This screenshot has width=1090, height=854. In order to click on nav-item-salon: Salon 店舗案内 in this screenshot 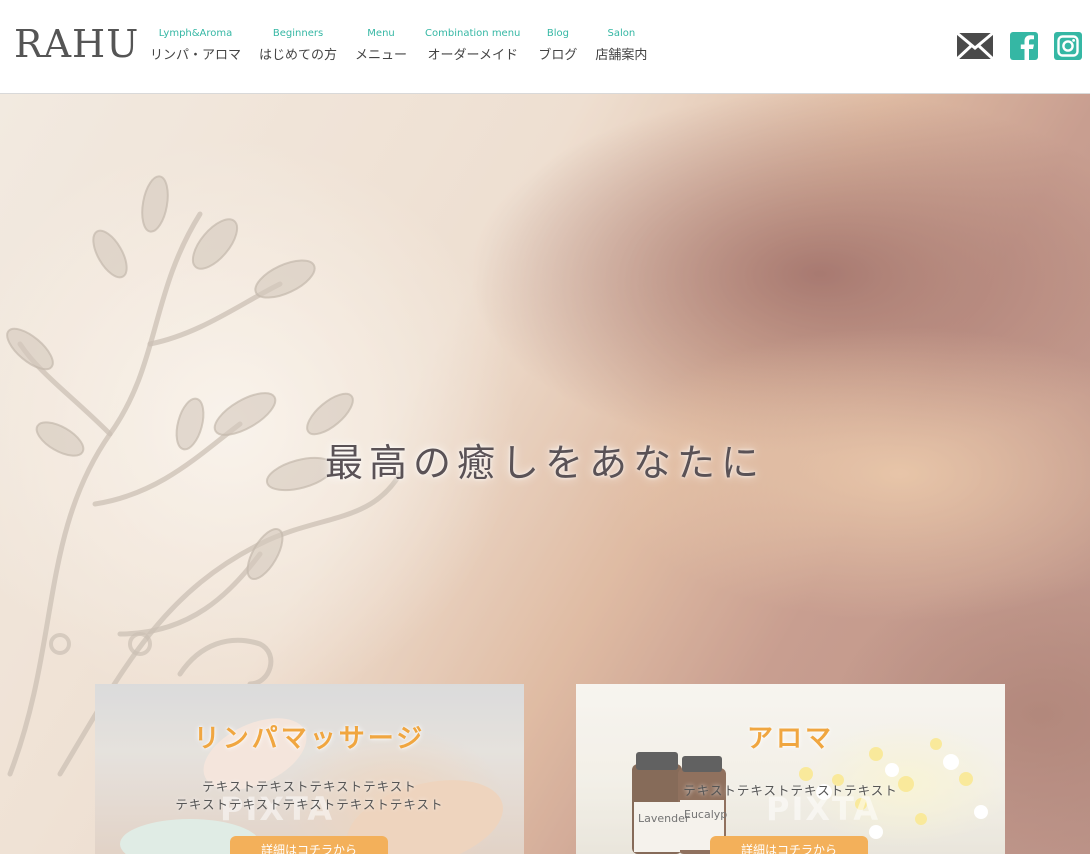, I will do `click(621, 45)`.